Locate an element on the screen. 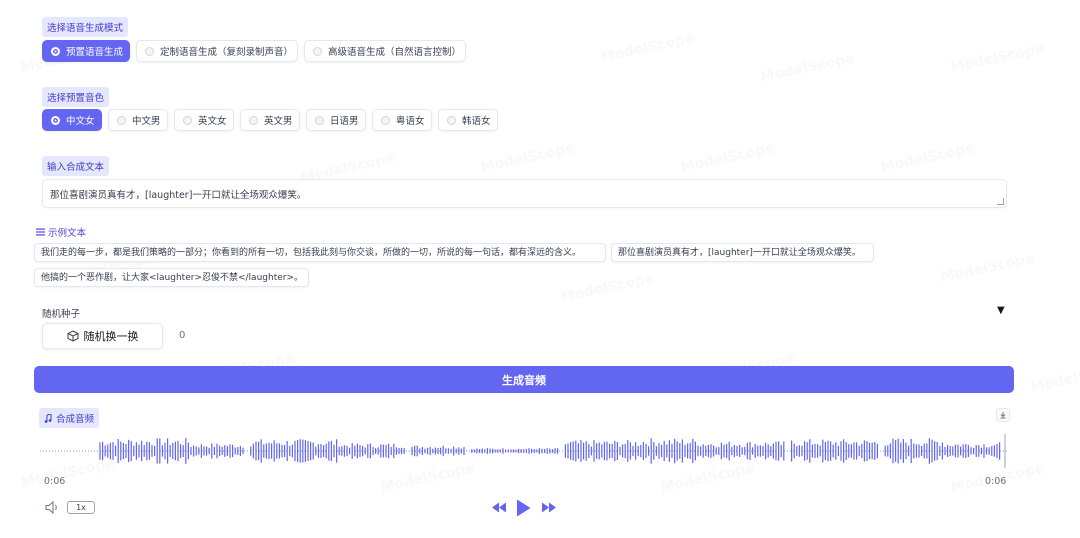 This screenshot has width=1080, height=538. examples-header: 示例文本 is located at coordinates (61, 232).